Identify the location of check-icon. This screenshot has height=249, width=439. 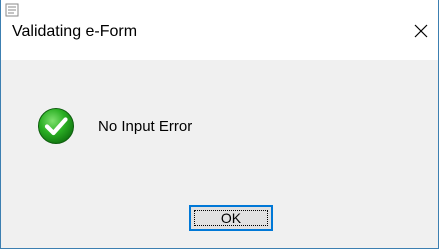
(56, 126).